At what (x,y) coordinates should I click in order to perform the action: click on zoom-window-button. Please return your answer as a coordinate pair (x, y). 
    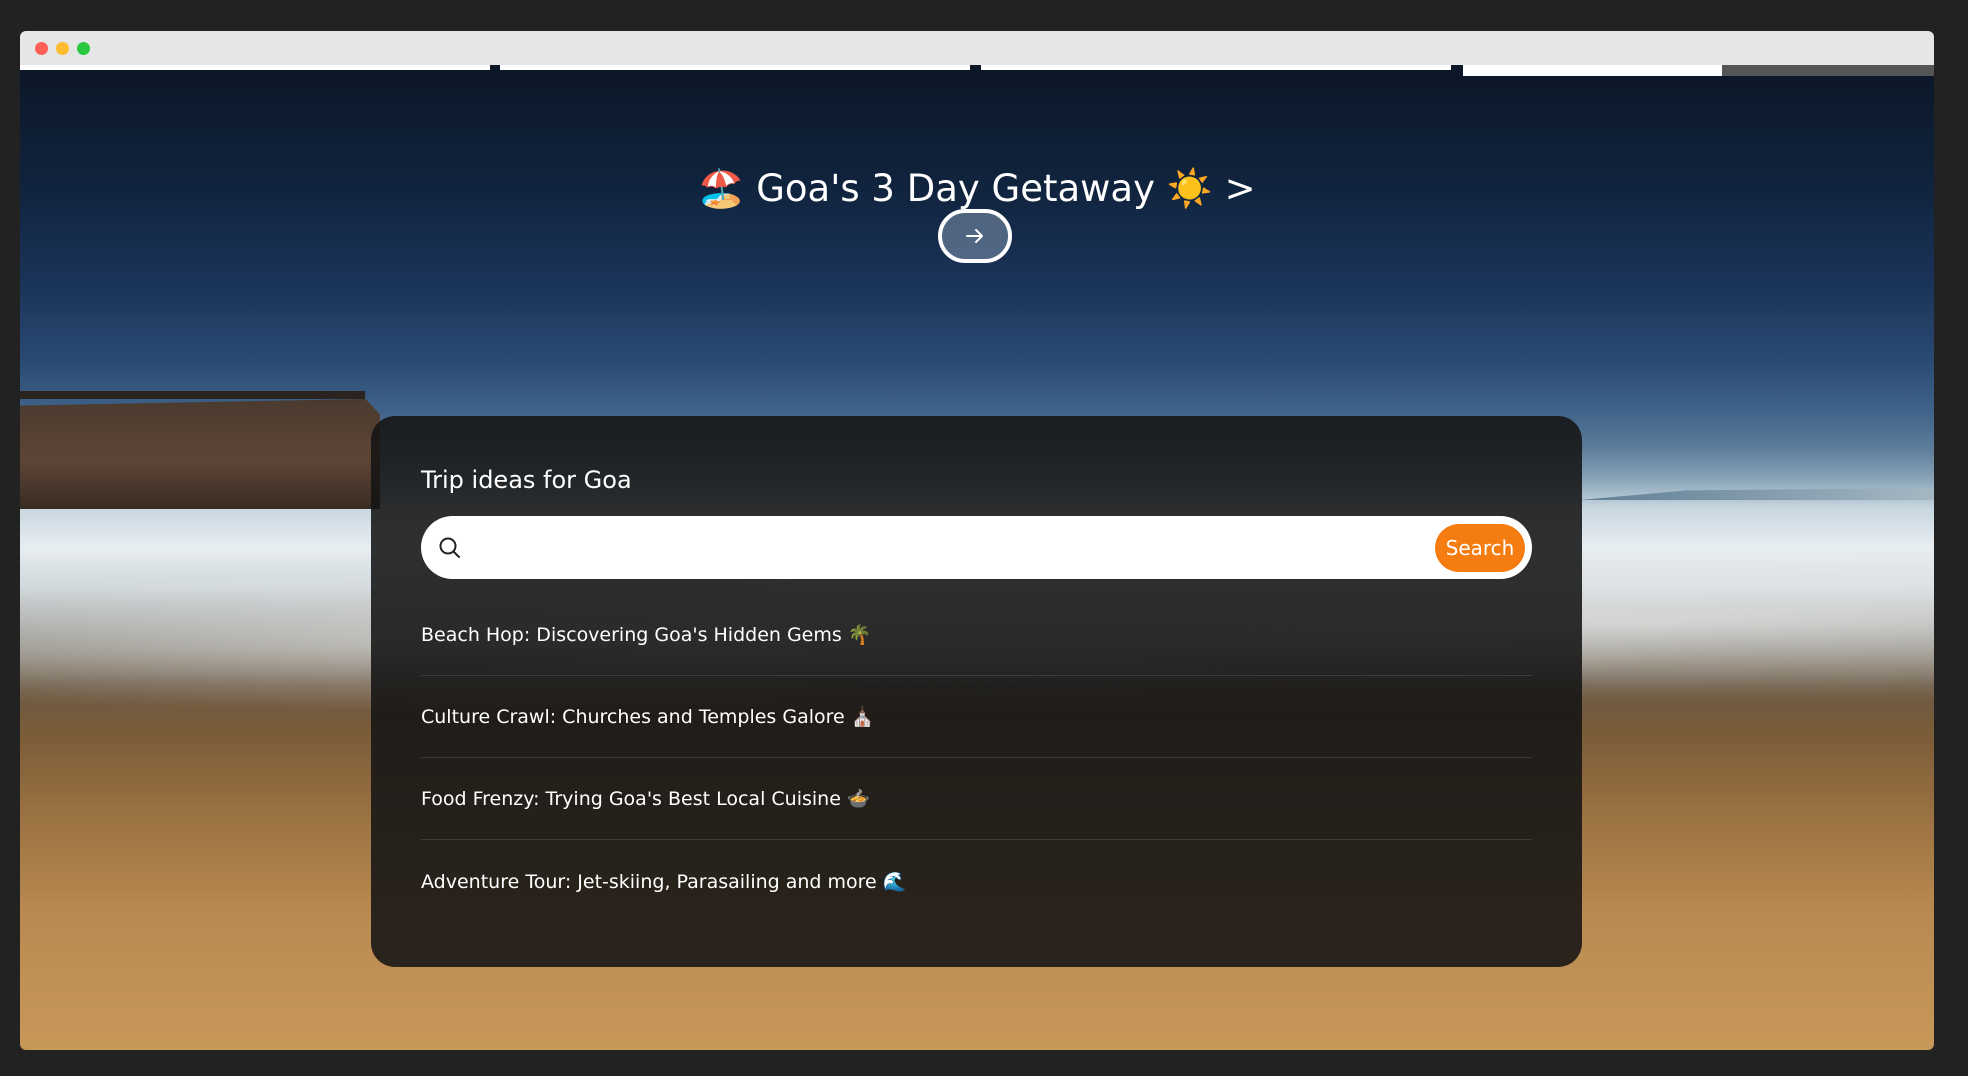
    Looking at the image, I should click on (83, 48).